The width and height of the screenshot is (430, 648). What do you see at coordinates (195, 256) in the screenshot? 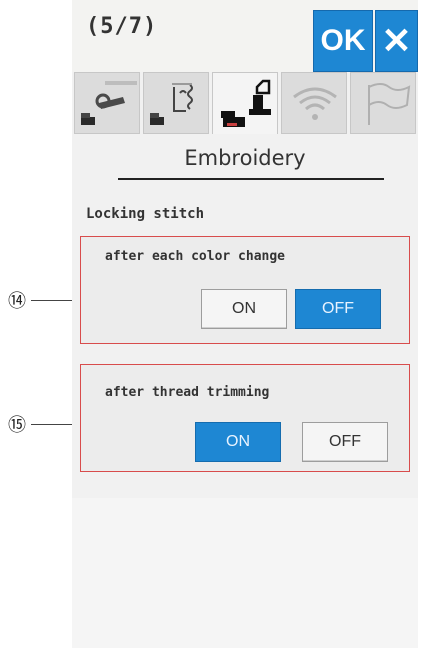
I see `setting-label-color-change: after each color change` at bounding box center [195, 256].